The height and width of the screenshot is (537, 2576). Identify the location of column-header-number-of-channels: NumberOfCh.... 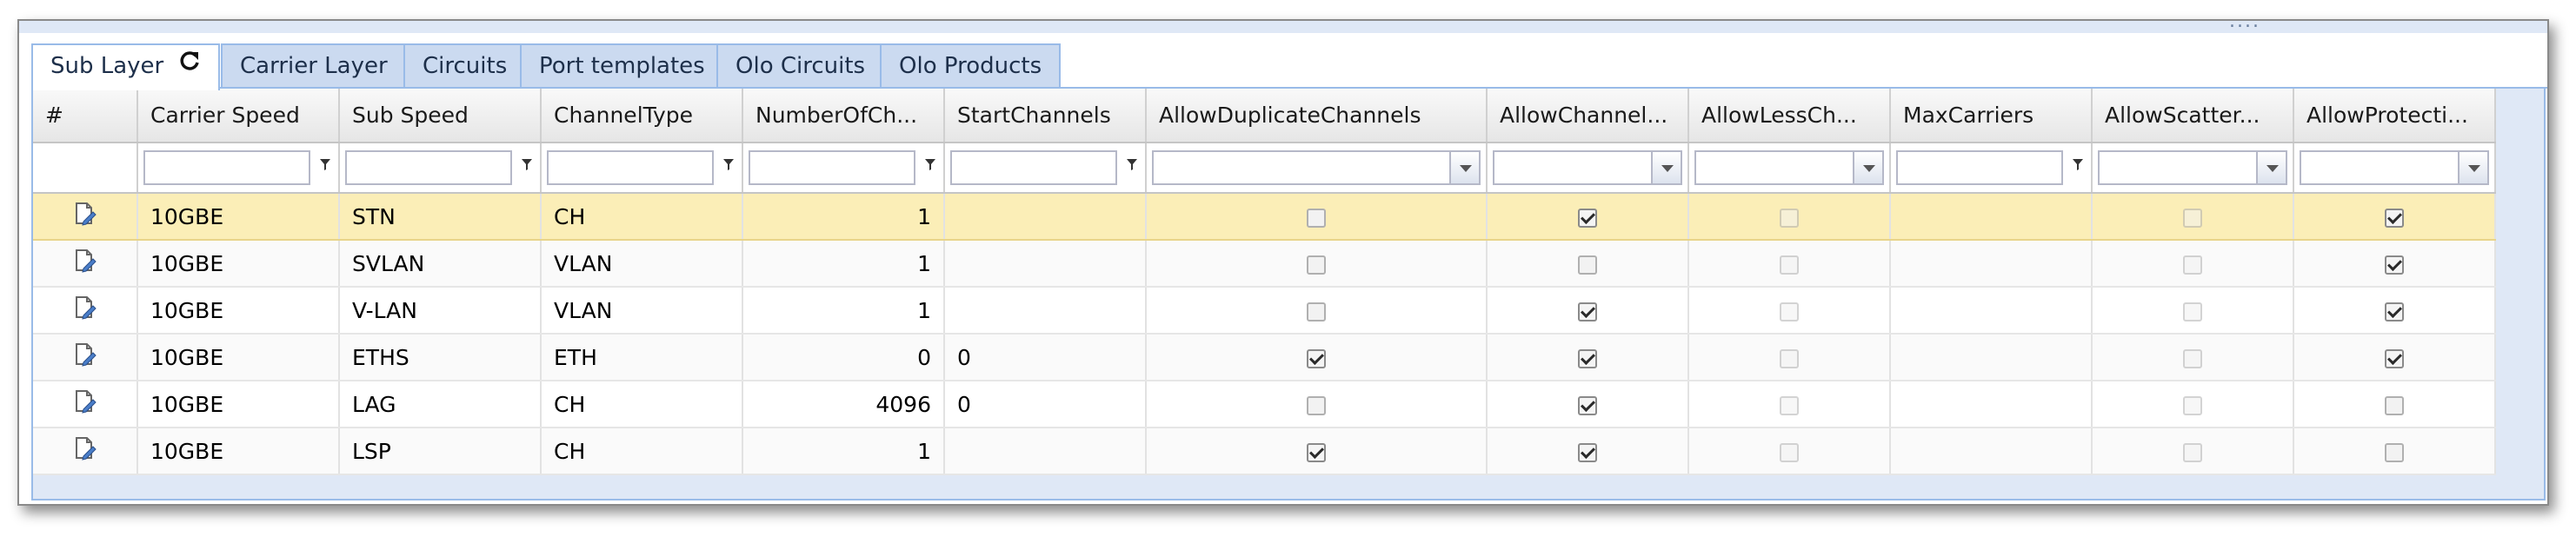
(843, 116).